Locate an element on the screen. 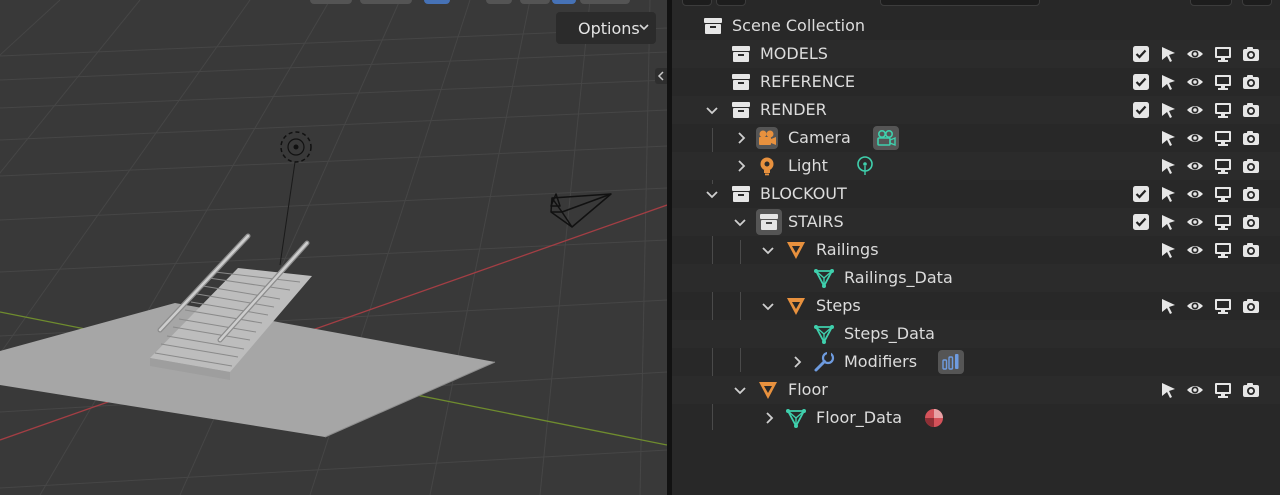 The height and width of the screenshot is (495, 1280). sidebar-toggle is located at coordinates (661, 76).